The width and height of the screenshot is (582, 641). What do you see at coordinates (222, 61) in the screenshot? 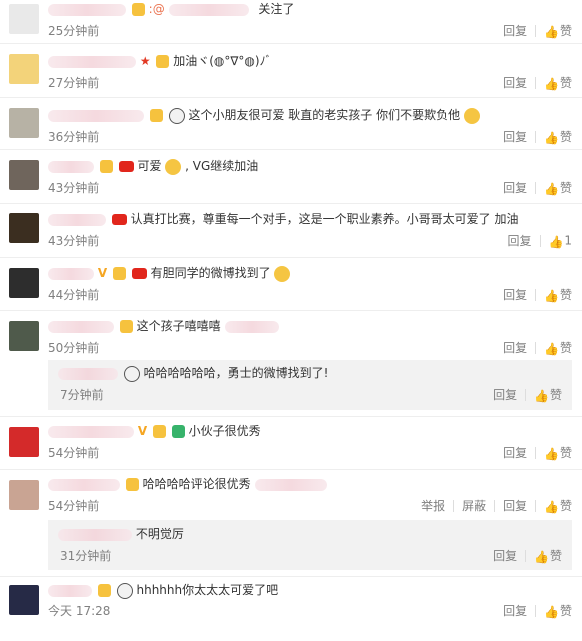
I see `comment-text: 加油ヾ(◍°∇°◍)ﾉﾞ` at bounding box center [222, 61].